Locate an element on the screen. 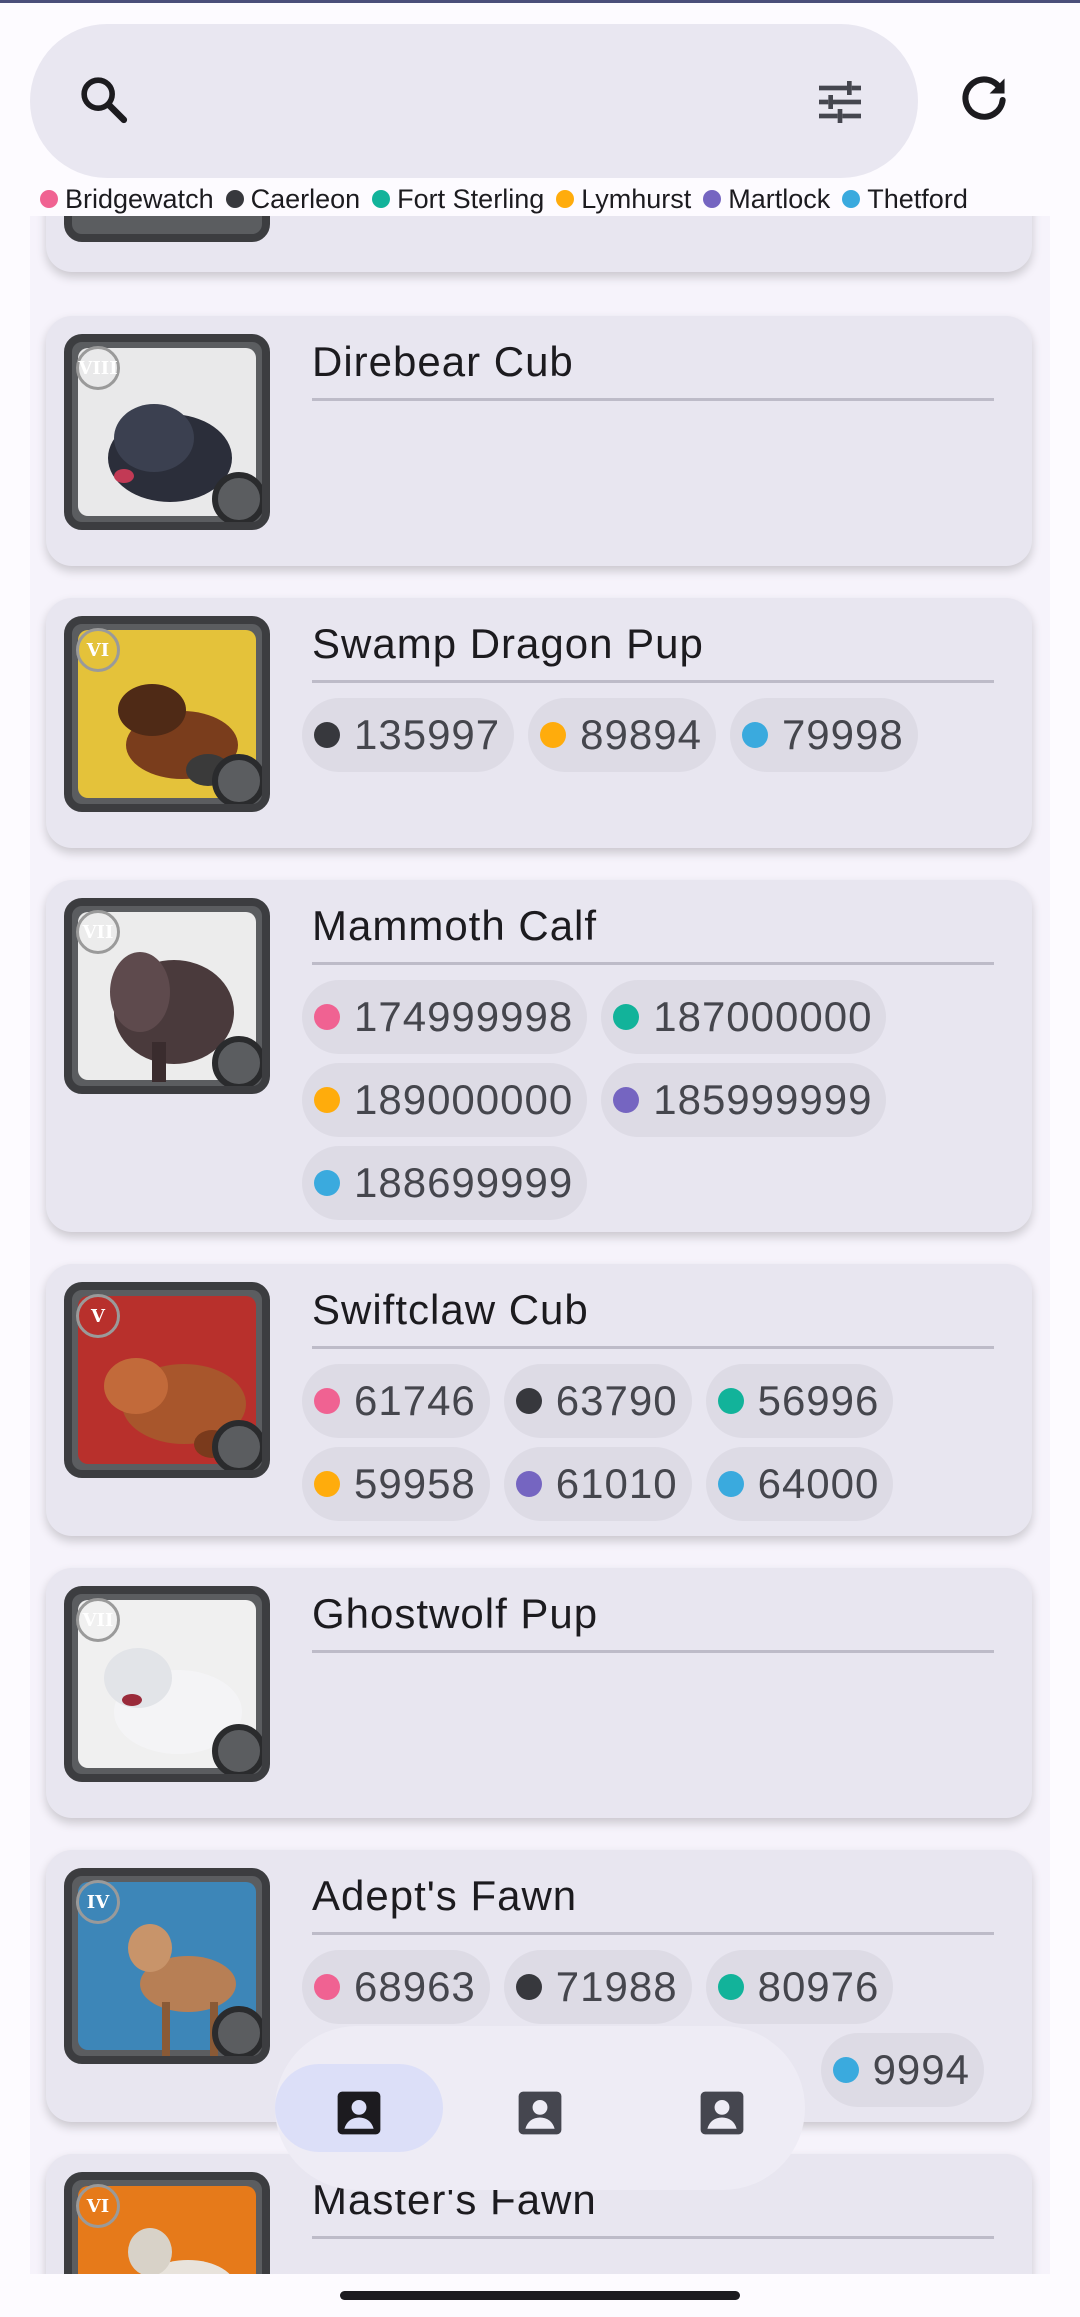  price-chip: 64000 is located at coordinates (799, 1484).